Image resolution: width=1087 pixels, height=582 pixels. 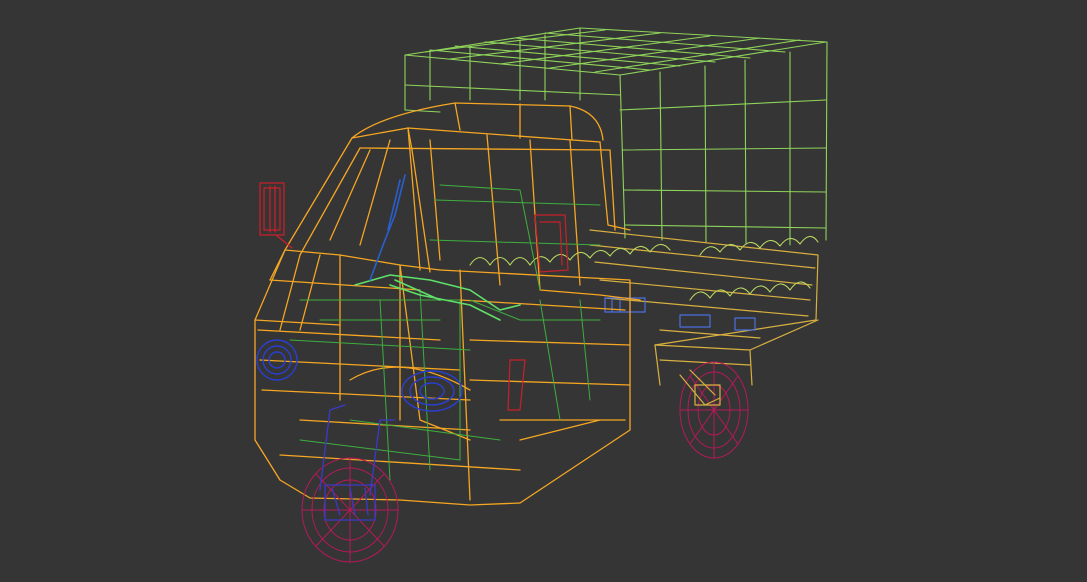 I want to click on cargo-bed-wireframe, so click(x=704, y=307).